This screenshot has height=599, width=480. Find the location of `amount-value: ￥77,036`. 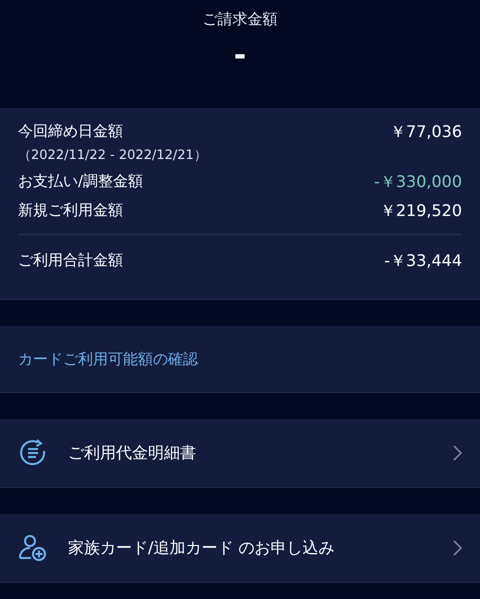

amount-value: ￥77,036 is located at coordinates (426, 132).